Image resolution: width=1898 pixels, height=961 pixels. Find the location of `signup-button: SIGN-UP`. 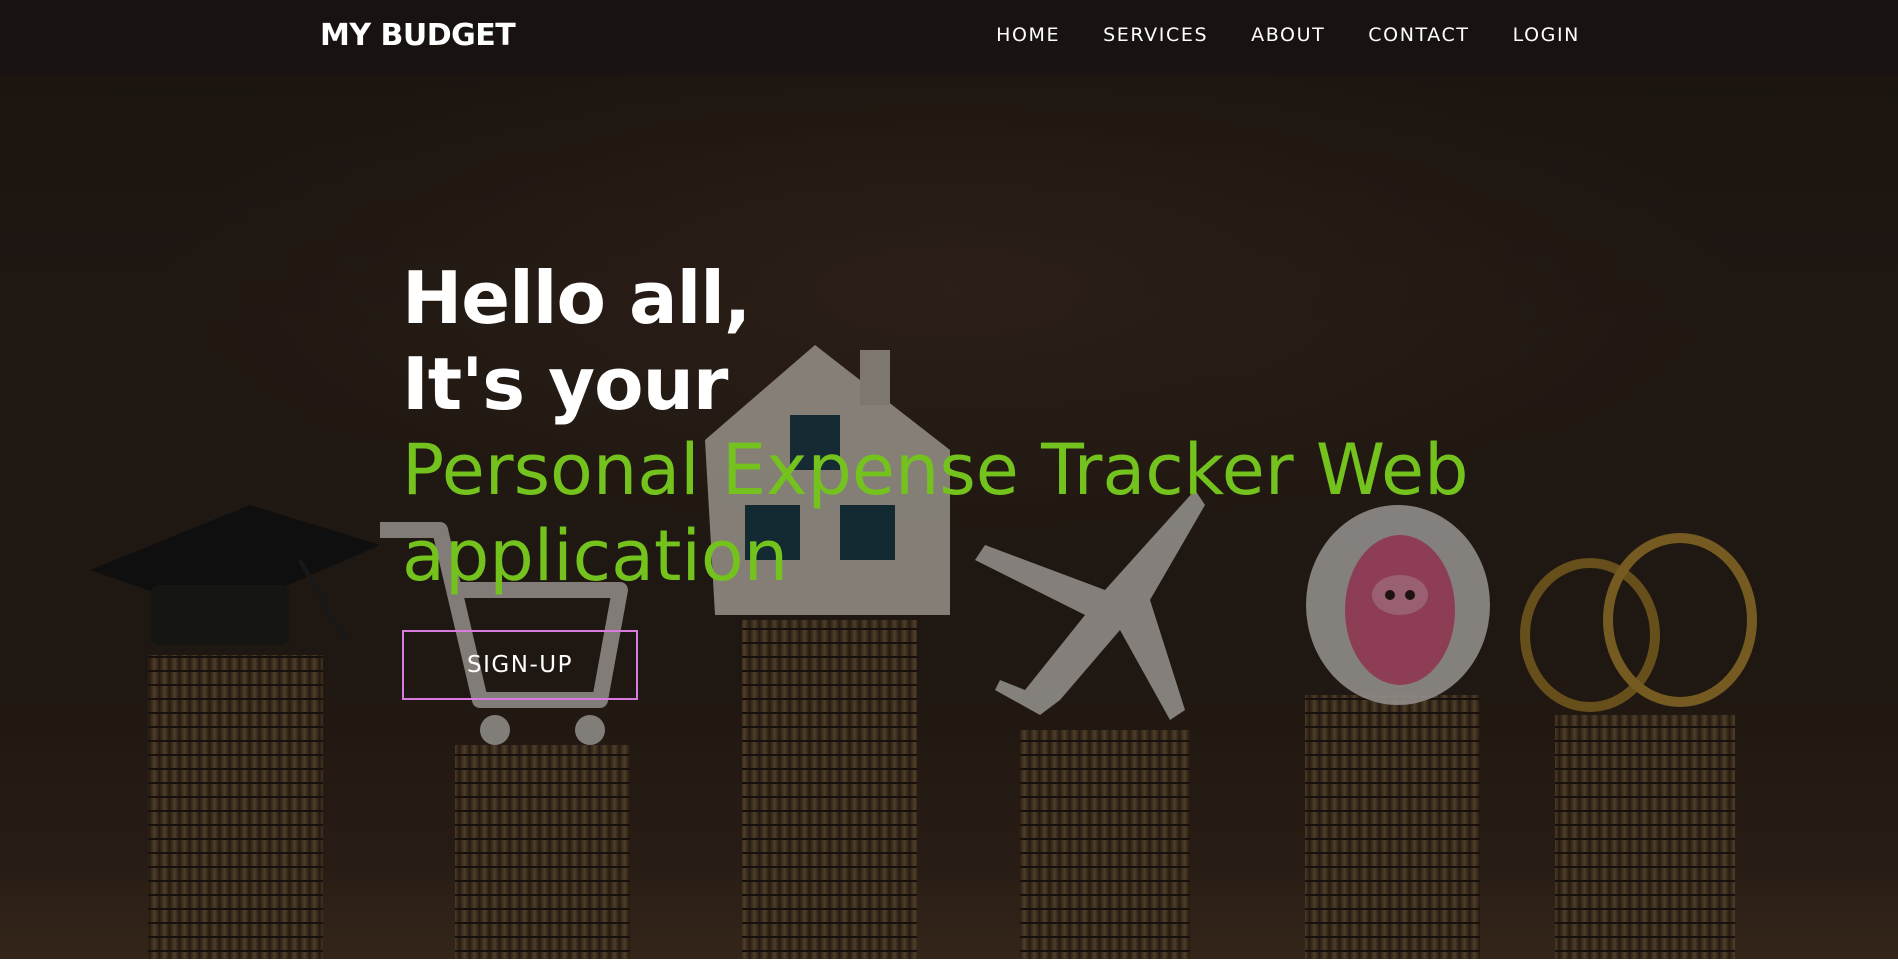

signup-button: SIGN-UP is located at coordinates (520, 665).